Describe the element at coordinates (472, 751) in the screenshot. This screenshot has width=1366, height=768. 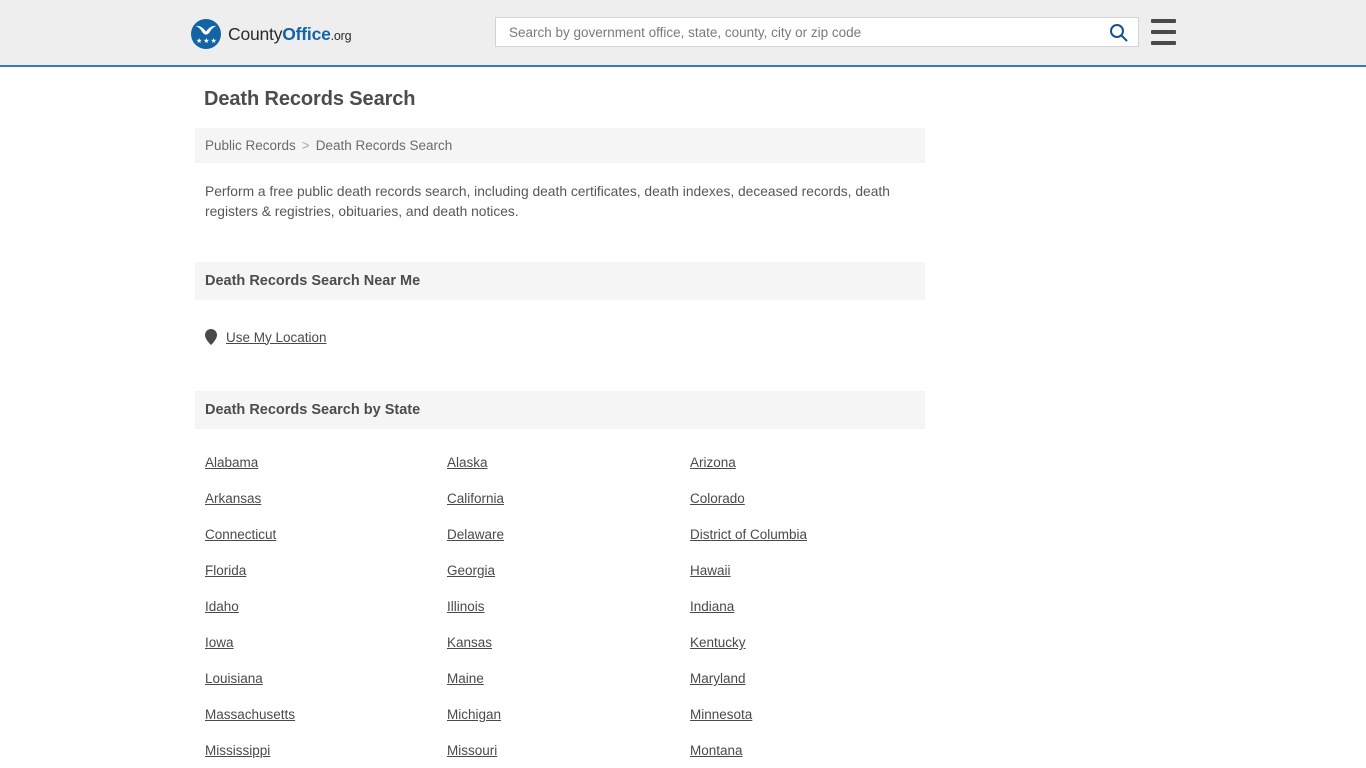
I see `state-link: Missouri` at that location.